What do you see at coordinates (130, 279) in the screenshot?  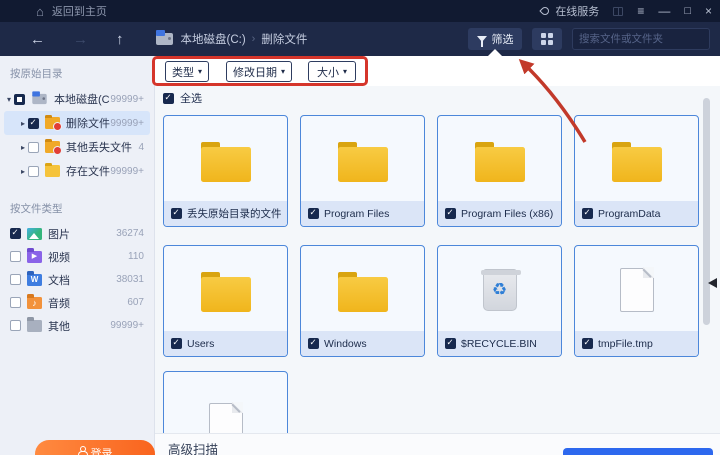 I see `item-count: 38031` at bounding box center [130, 279].